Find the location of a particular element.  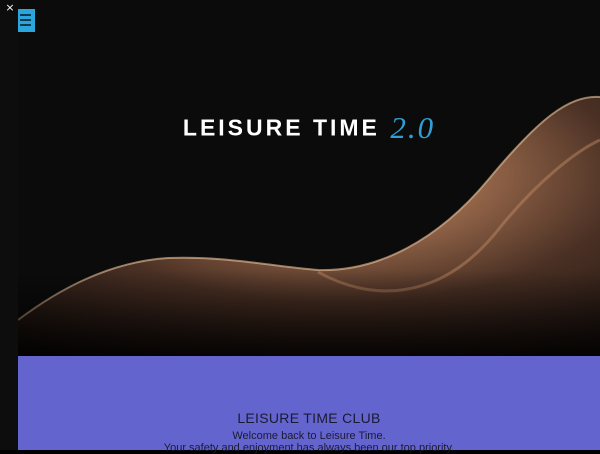

side-panel: × is located at coordinates (9, 225).